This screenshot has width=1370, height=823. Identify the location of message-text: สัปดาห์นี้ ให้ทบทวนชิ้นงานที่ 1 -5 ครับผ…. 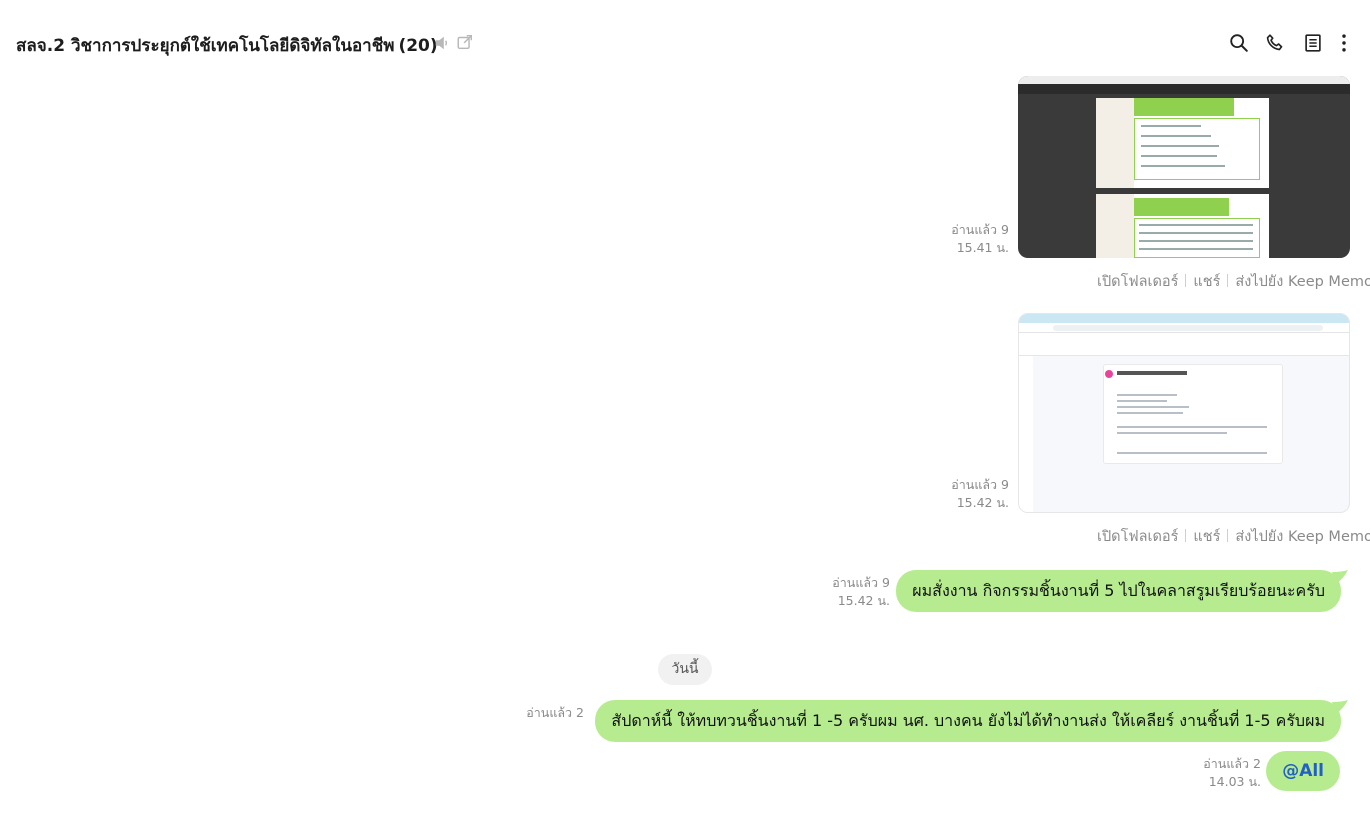
(968, 720).